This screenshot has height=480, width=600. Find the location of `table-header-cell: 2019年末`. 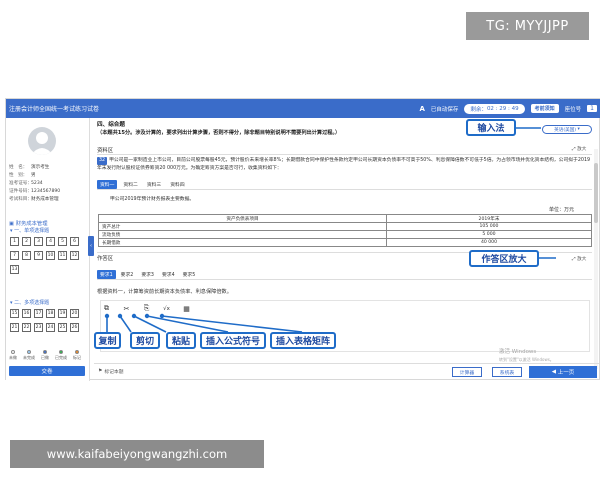

table-header-cell: 2019年末 is located at coordinates (489, 218).